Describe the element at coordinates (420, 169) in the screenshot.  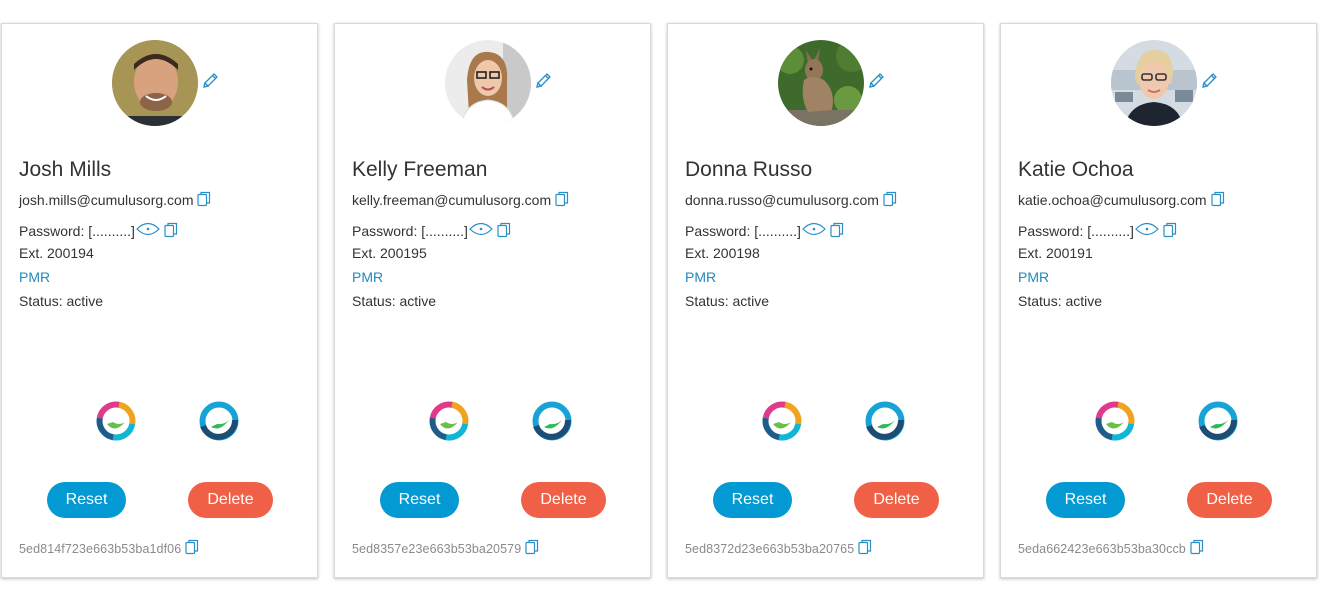
I see `user-name: Kelly Freeman` at that location.